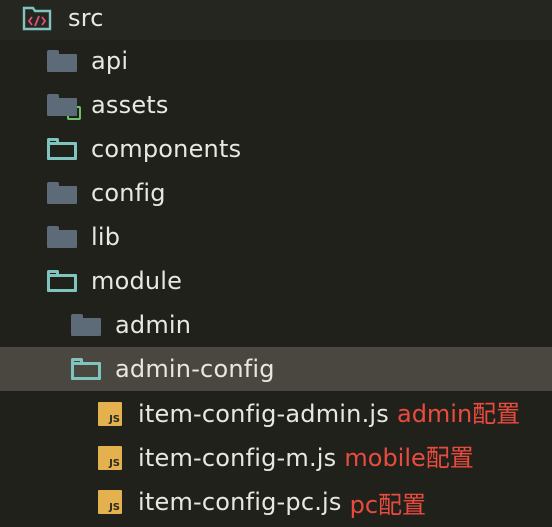 The width and height of the screenshot is (552, 527). Describe the element at coordinates (276, 20) in the screenshot. I see `tree-item-src: src` at that location.